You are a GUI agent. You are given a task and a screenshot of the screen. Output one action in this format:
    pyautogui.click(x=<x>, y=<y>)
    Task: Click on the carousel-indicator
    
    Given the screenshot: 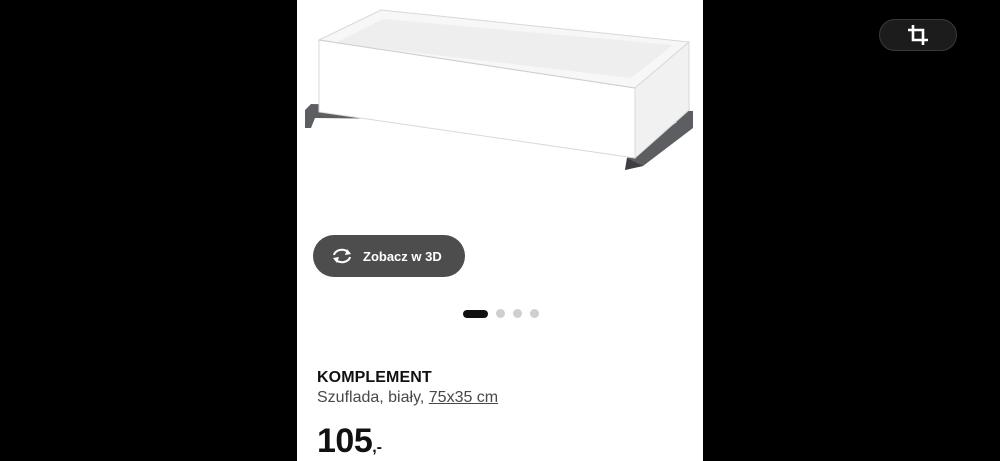 What is the action you would take?
    pyautogui.click(x=501, y=313)
    